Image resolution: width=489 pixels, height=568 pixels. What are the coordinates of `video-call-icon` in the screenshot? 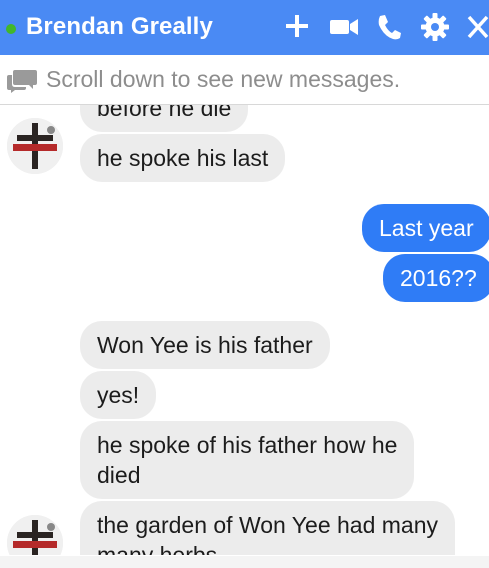 It's located at (344, 27).